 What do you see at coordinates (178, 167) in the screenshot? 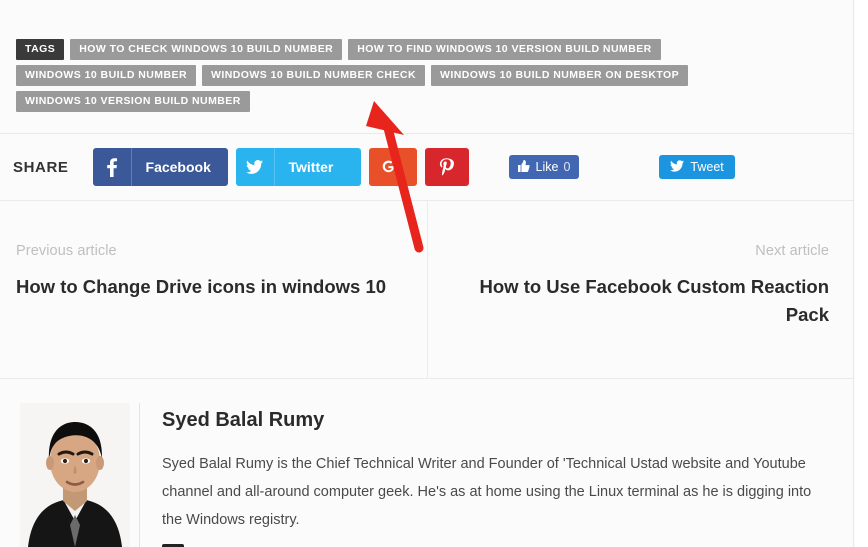
I see `share-facebook-label: Facebook` at bounding box center [178, 167].